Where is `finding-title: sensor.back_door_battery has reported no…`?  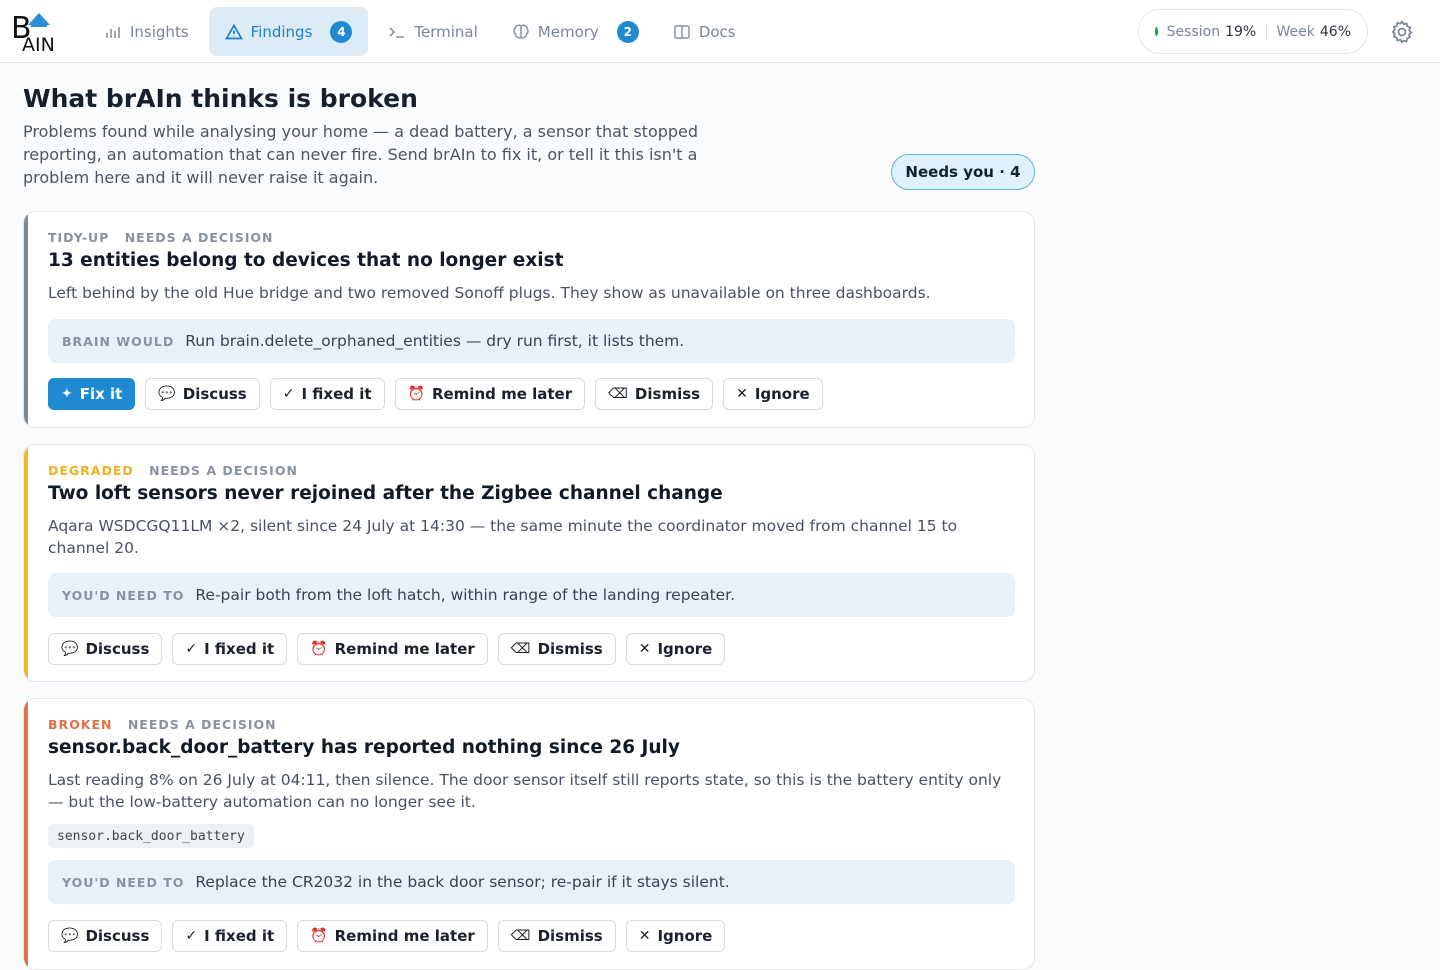
finding-title: sensor.back_door_battery has reported no… is located at coordinates (364, 747).